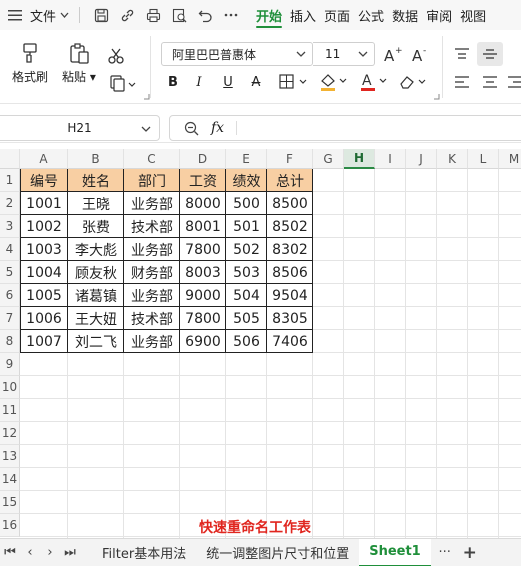 The height and width of the screenshot is (566, 521). Describe the element at coordinates (152, 226) in the screenshot. I see `table-cell: 技术部` at that location.